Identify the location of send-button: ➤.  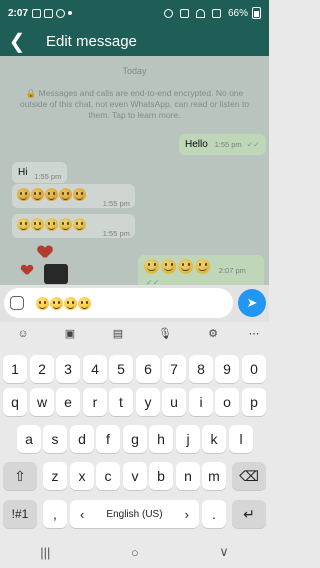
(252, 303).